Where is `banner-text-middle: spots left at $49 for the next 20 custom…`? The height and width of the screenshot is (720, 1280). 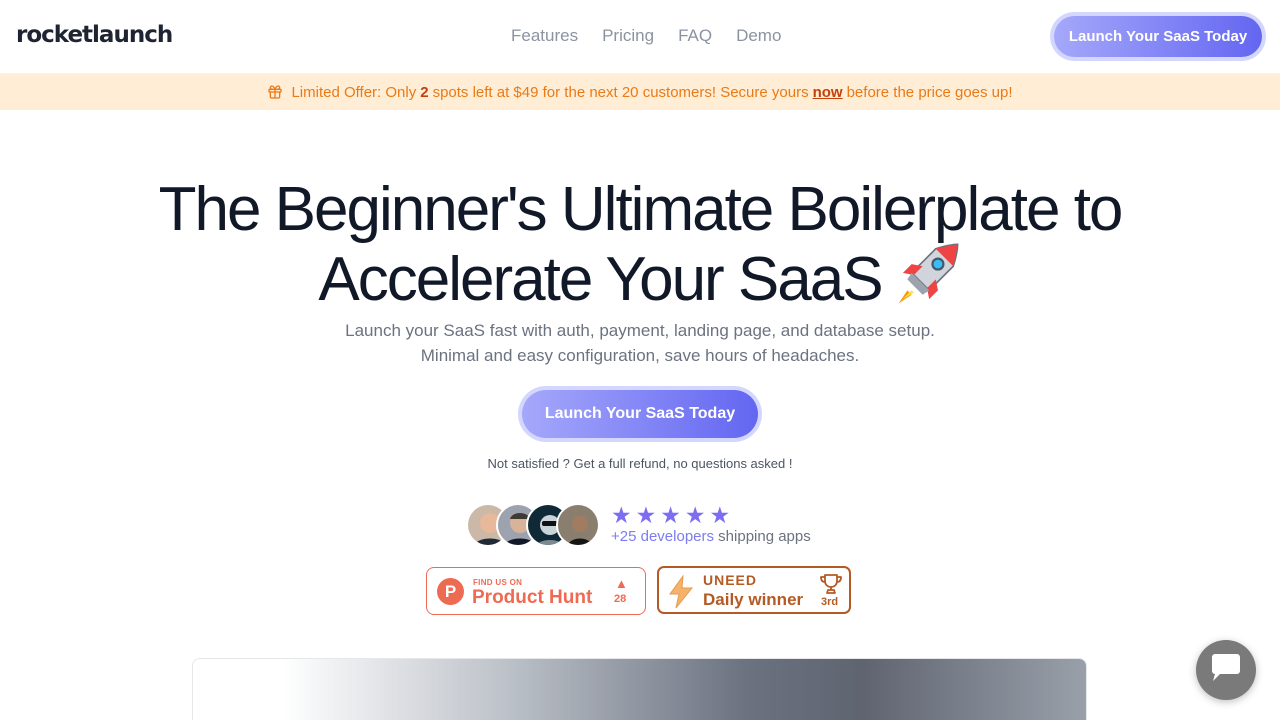
banner-text-middle: spots left at $49 for the next 20 custom… is located at coordinates (620, 92).